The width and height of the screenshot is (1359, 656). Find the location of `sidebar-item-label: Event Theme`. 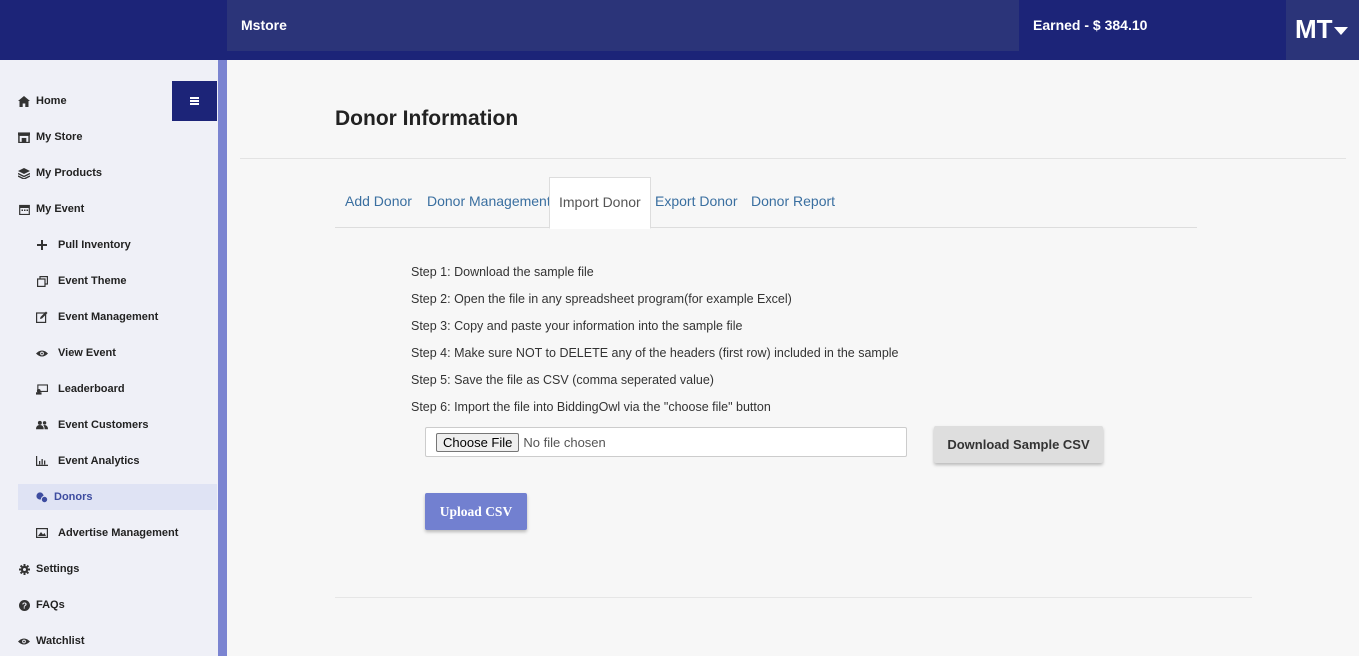

sidebar-item-label: Event Theme is located at coordinates (92, 281).